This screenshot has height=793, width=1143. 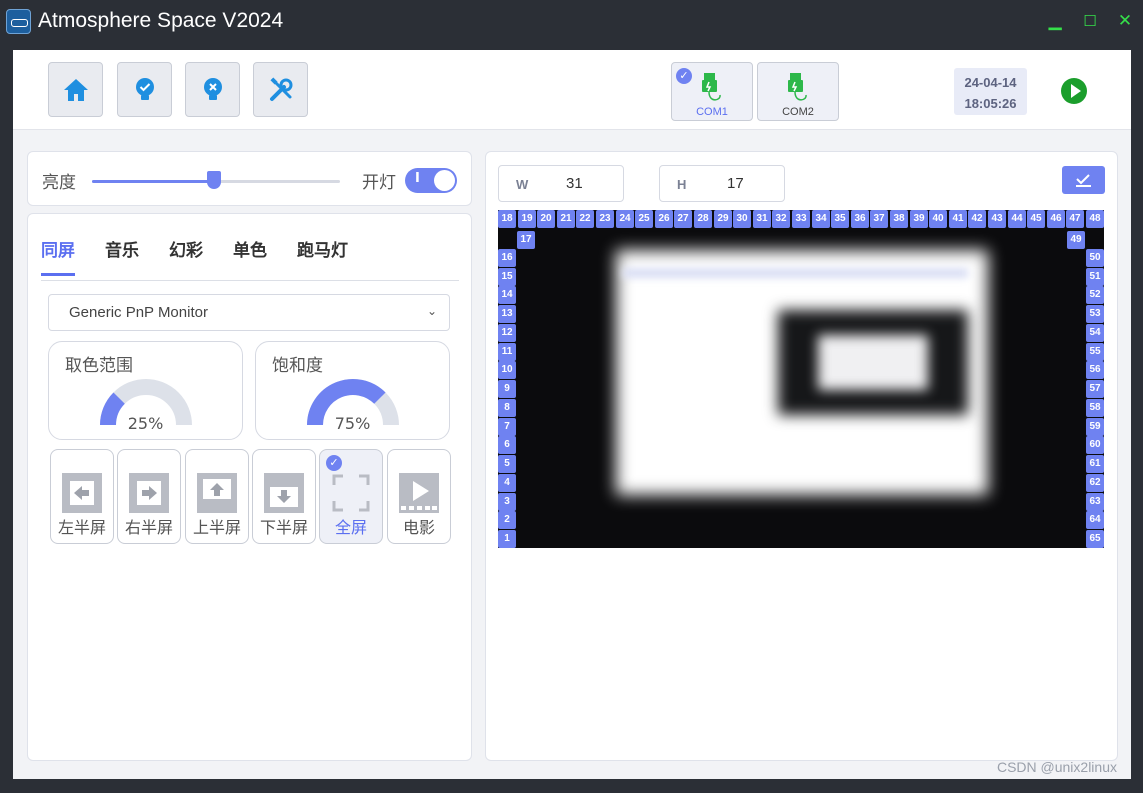 What do you see at coordinates (919, 219) in the screenshot?
I see `led-cell: 39` at bounding box center [919, 219].